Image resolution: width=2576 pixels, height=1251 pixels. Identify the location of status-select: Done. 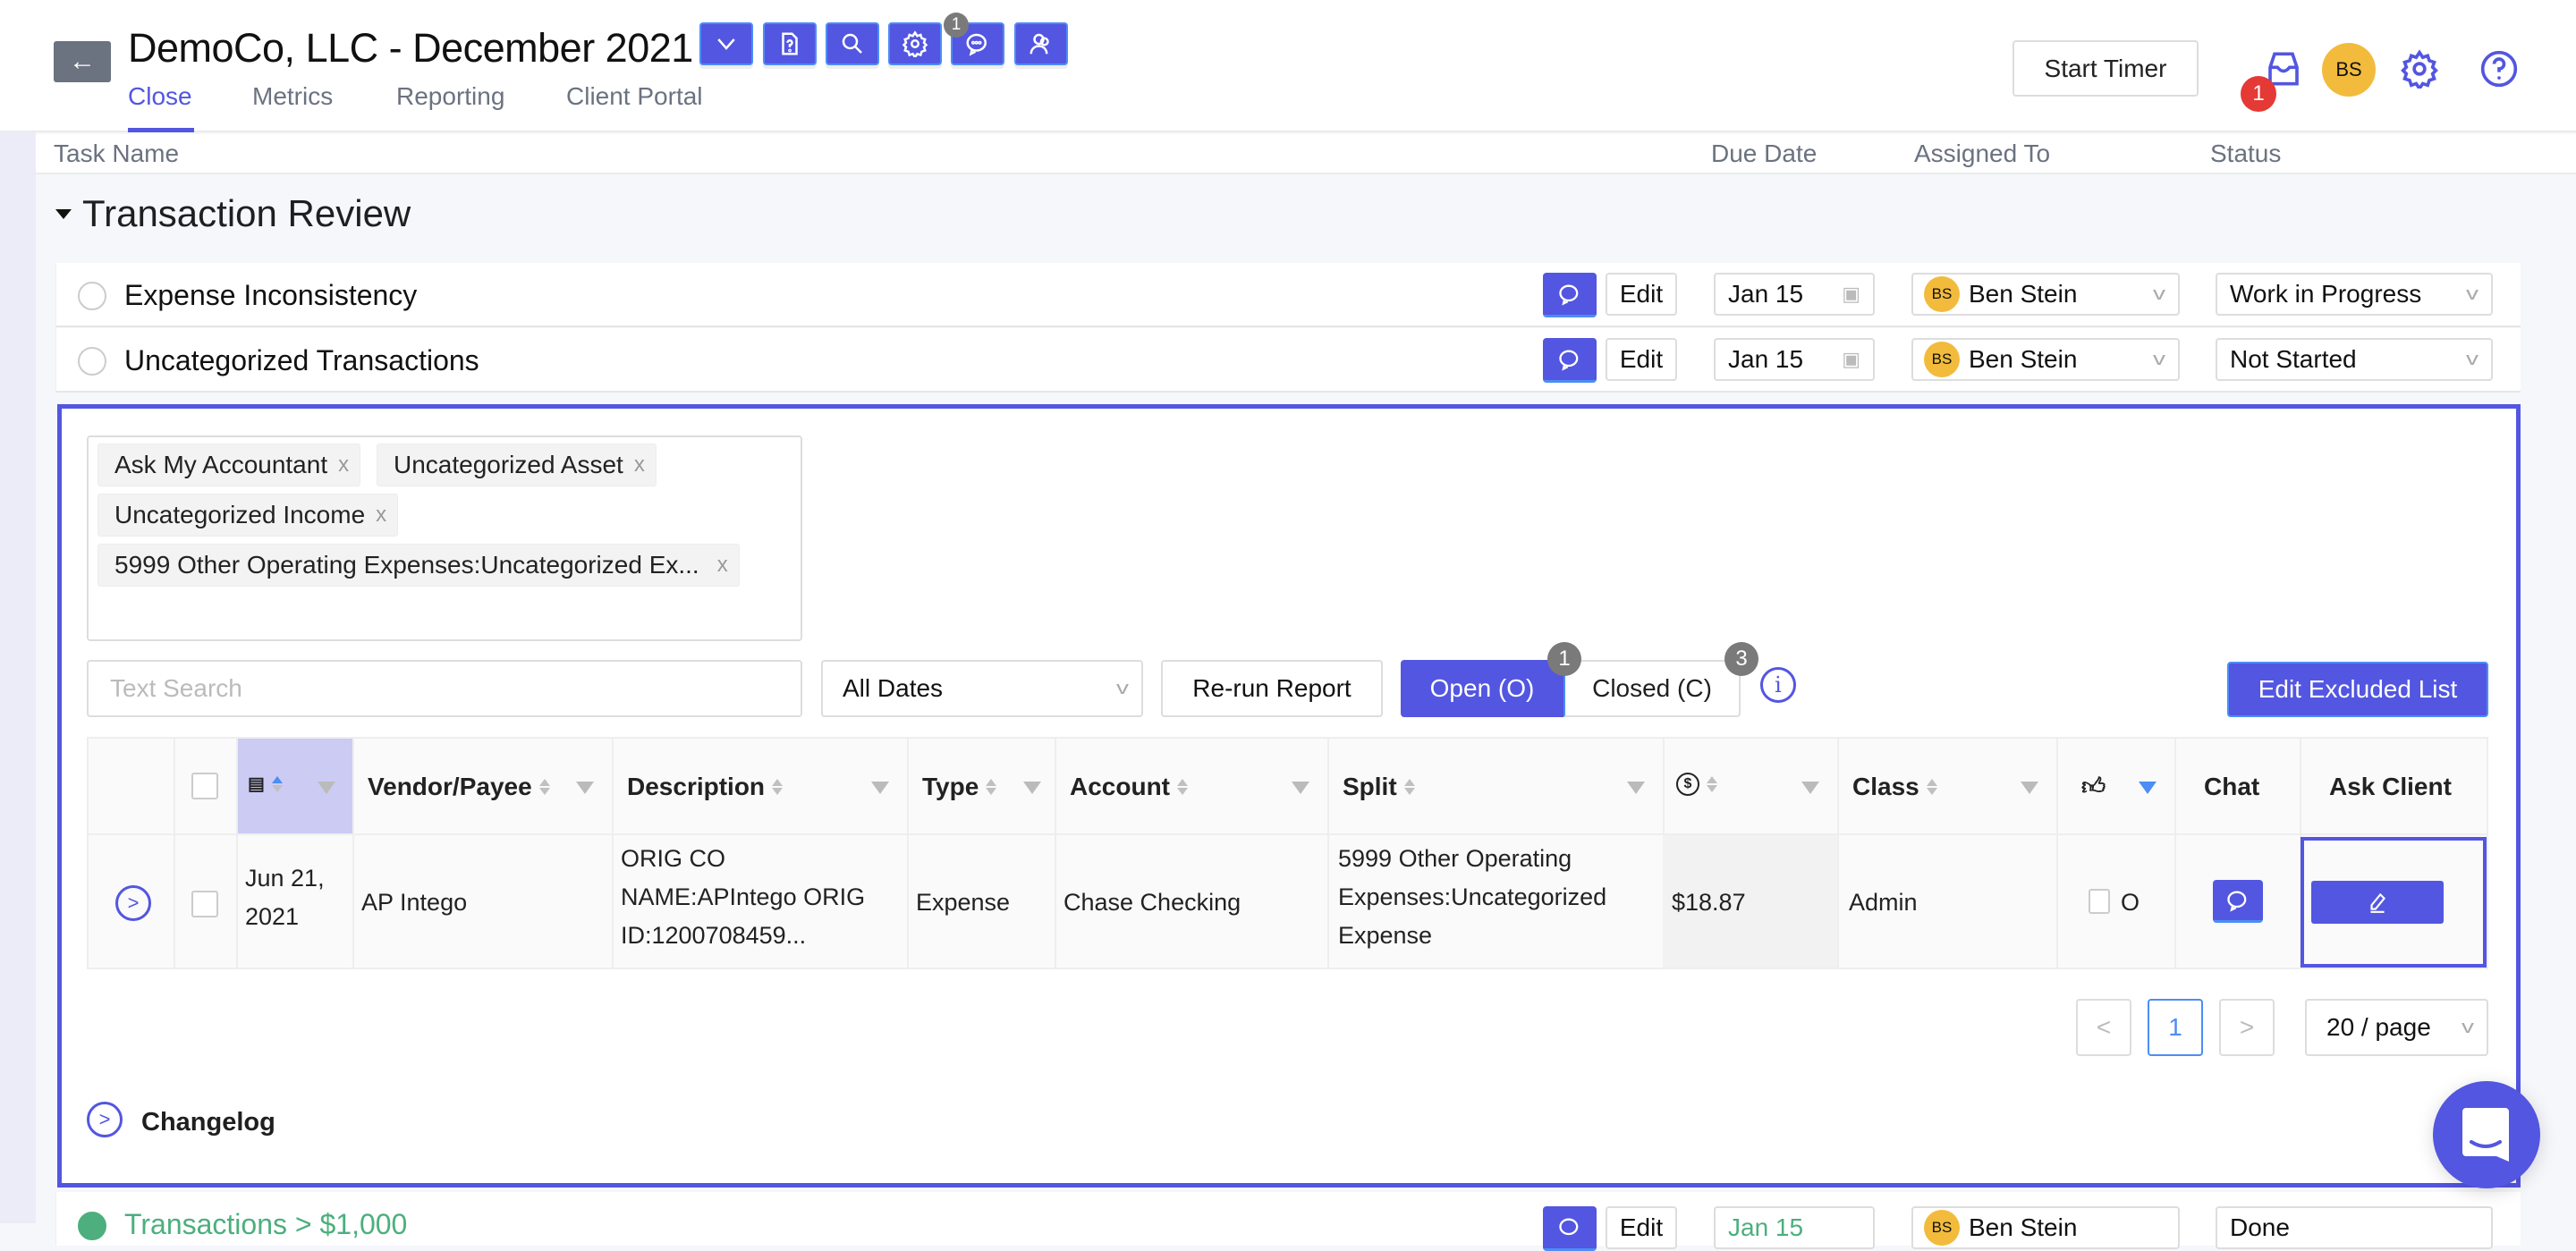
(2354, 1227).